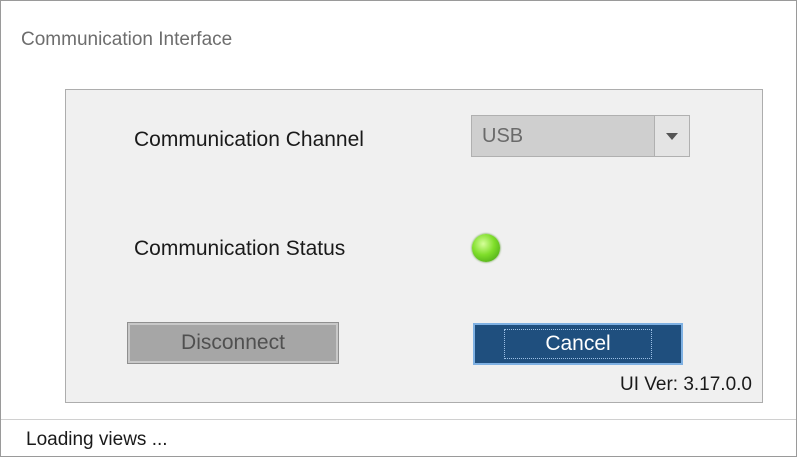 The image size is (797, 457). I want to click on disconnect-button: Disconnect, so click(233, 343).